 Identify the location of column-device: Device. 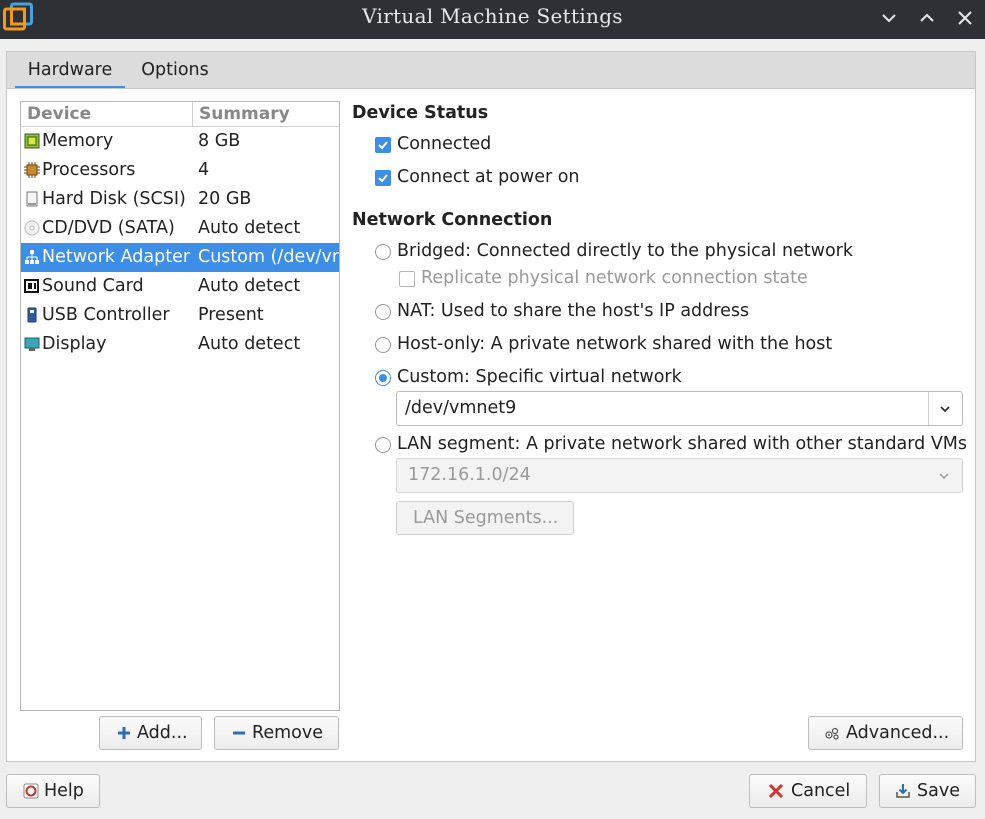
(59, 114).